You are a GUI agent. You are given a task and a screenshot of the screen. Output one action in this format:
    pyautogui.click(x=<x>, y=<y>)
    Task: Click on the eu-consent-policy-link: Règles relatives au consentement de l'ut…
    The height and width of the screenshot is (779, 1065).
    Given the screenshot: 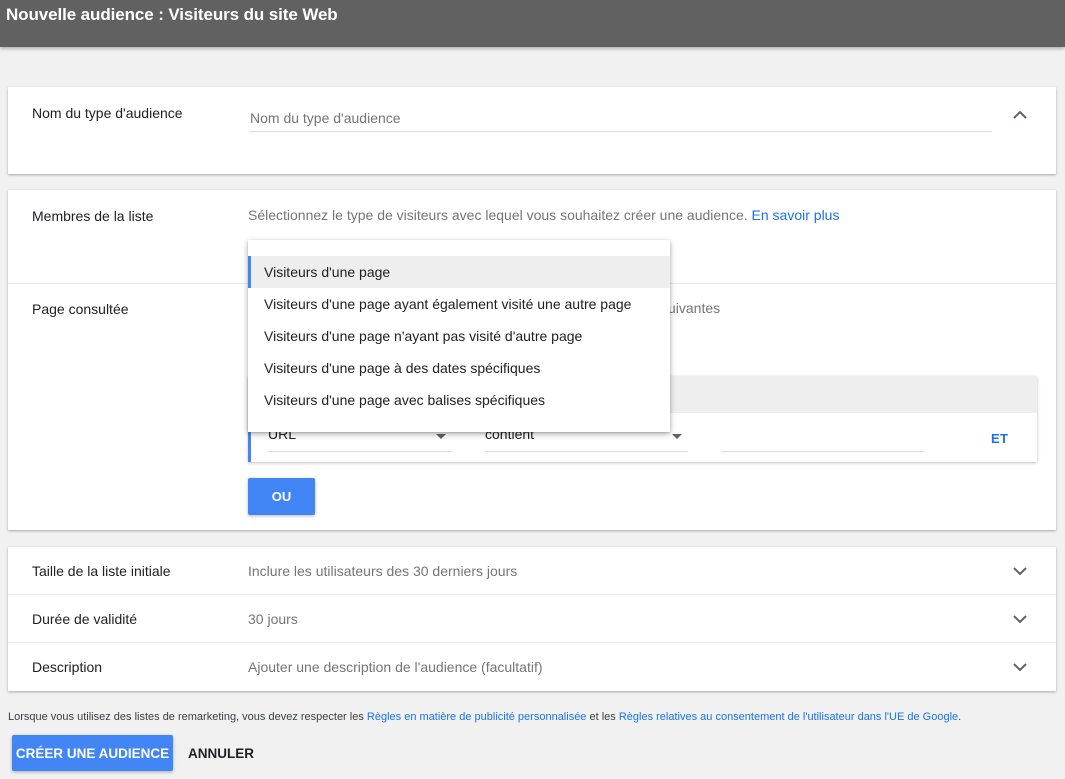 What is the action you would take?
    pyautogui.click(x=788, y=717)
    